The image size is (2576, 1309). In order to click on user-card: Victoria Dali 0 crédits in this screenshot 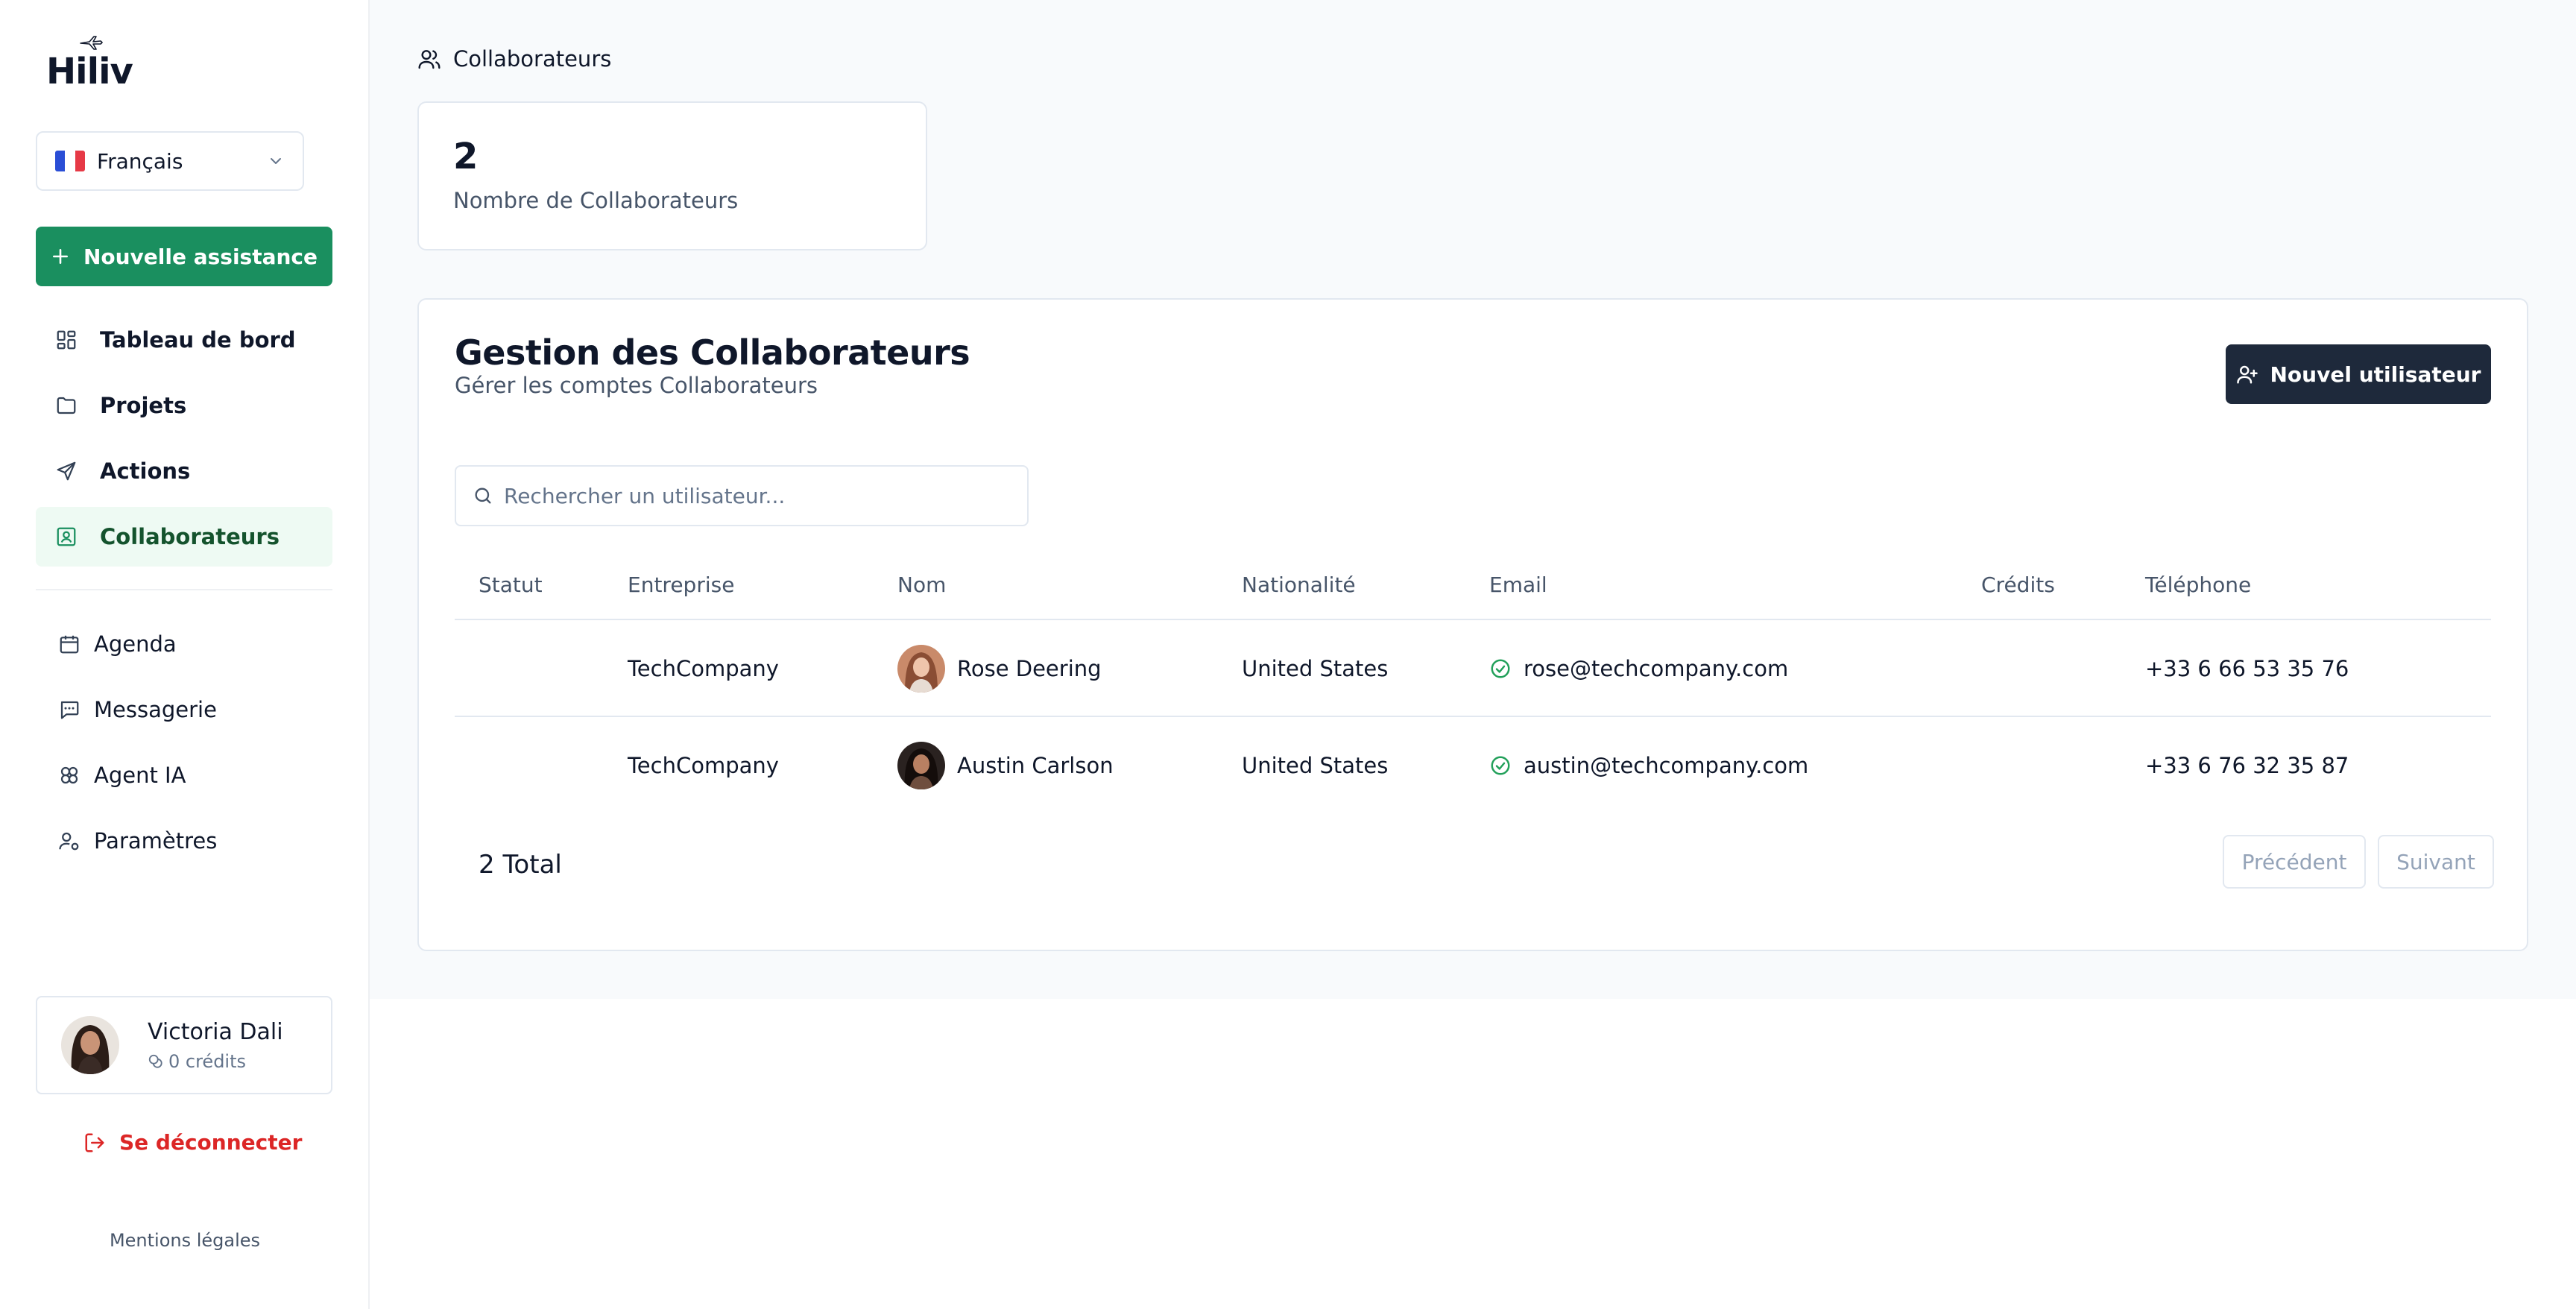, I will do `click(184, 1045)`.